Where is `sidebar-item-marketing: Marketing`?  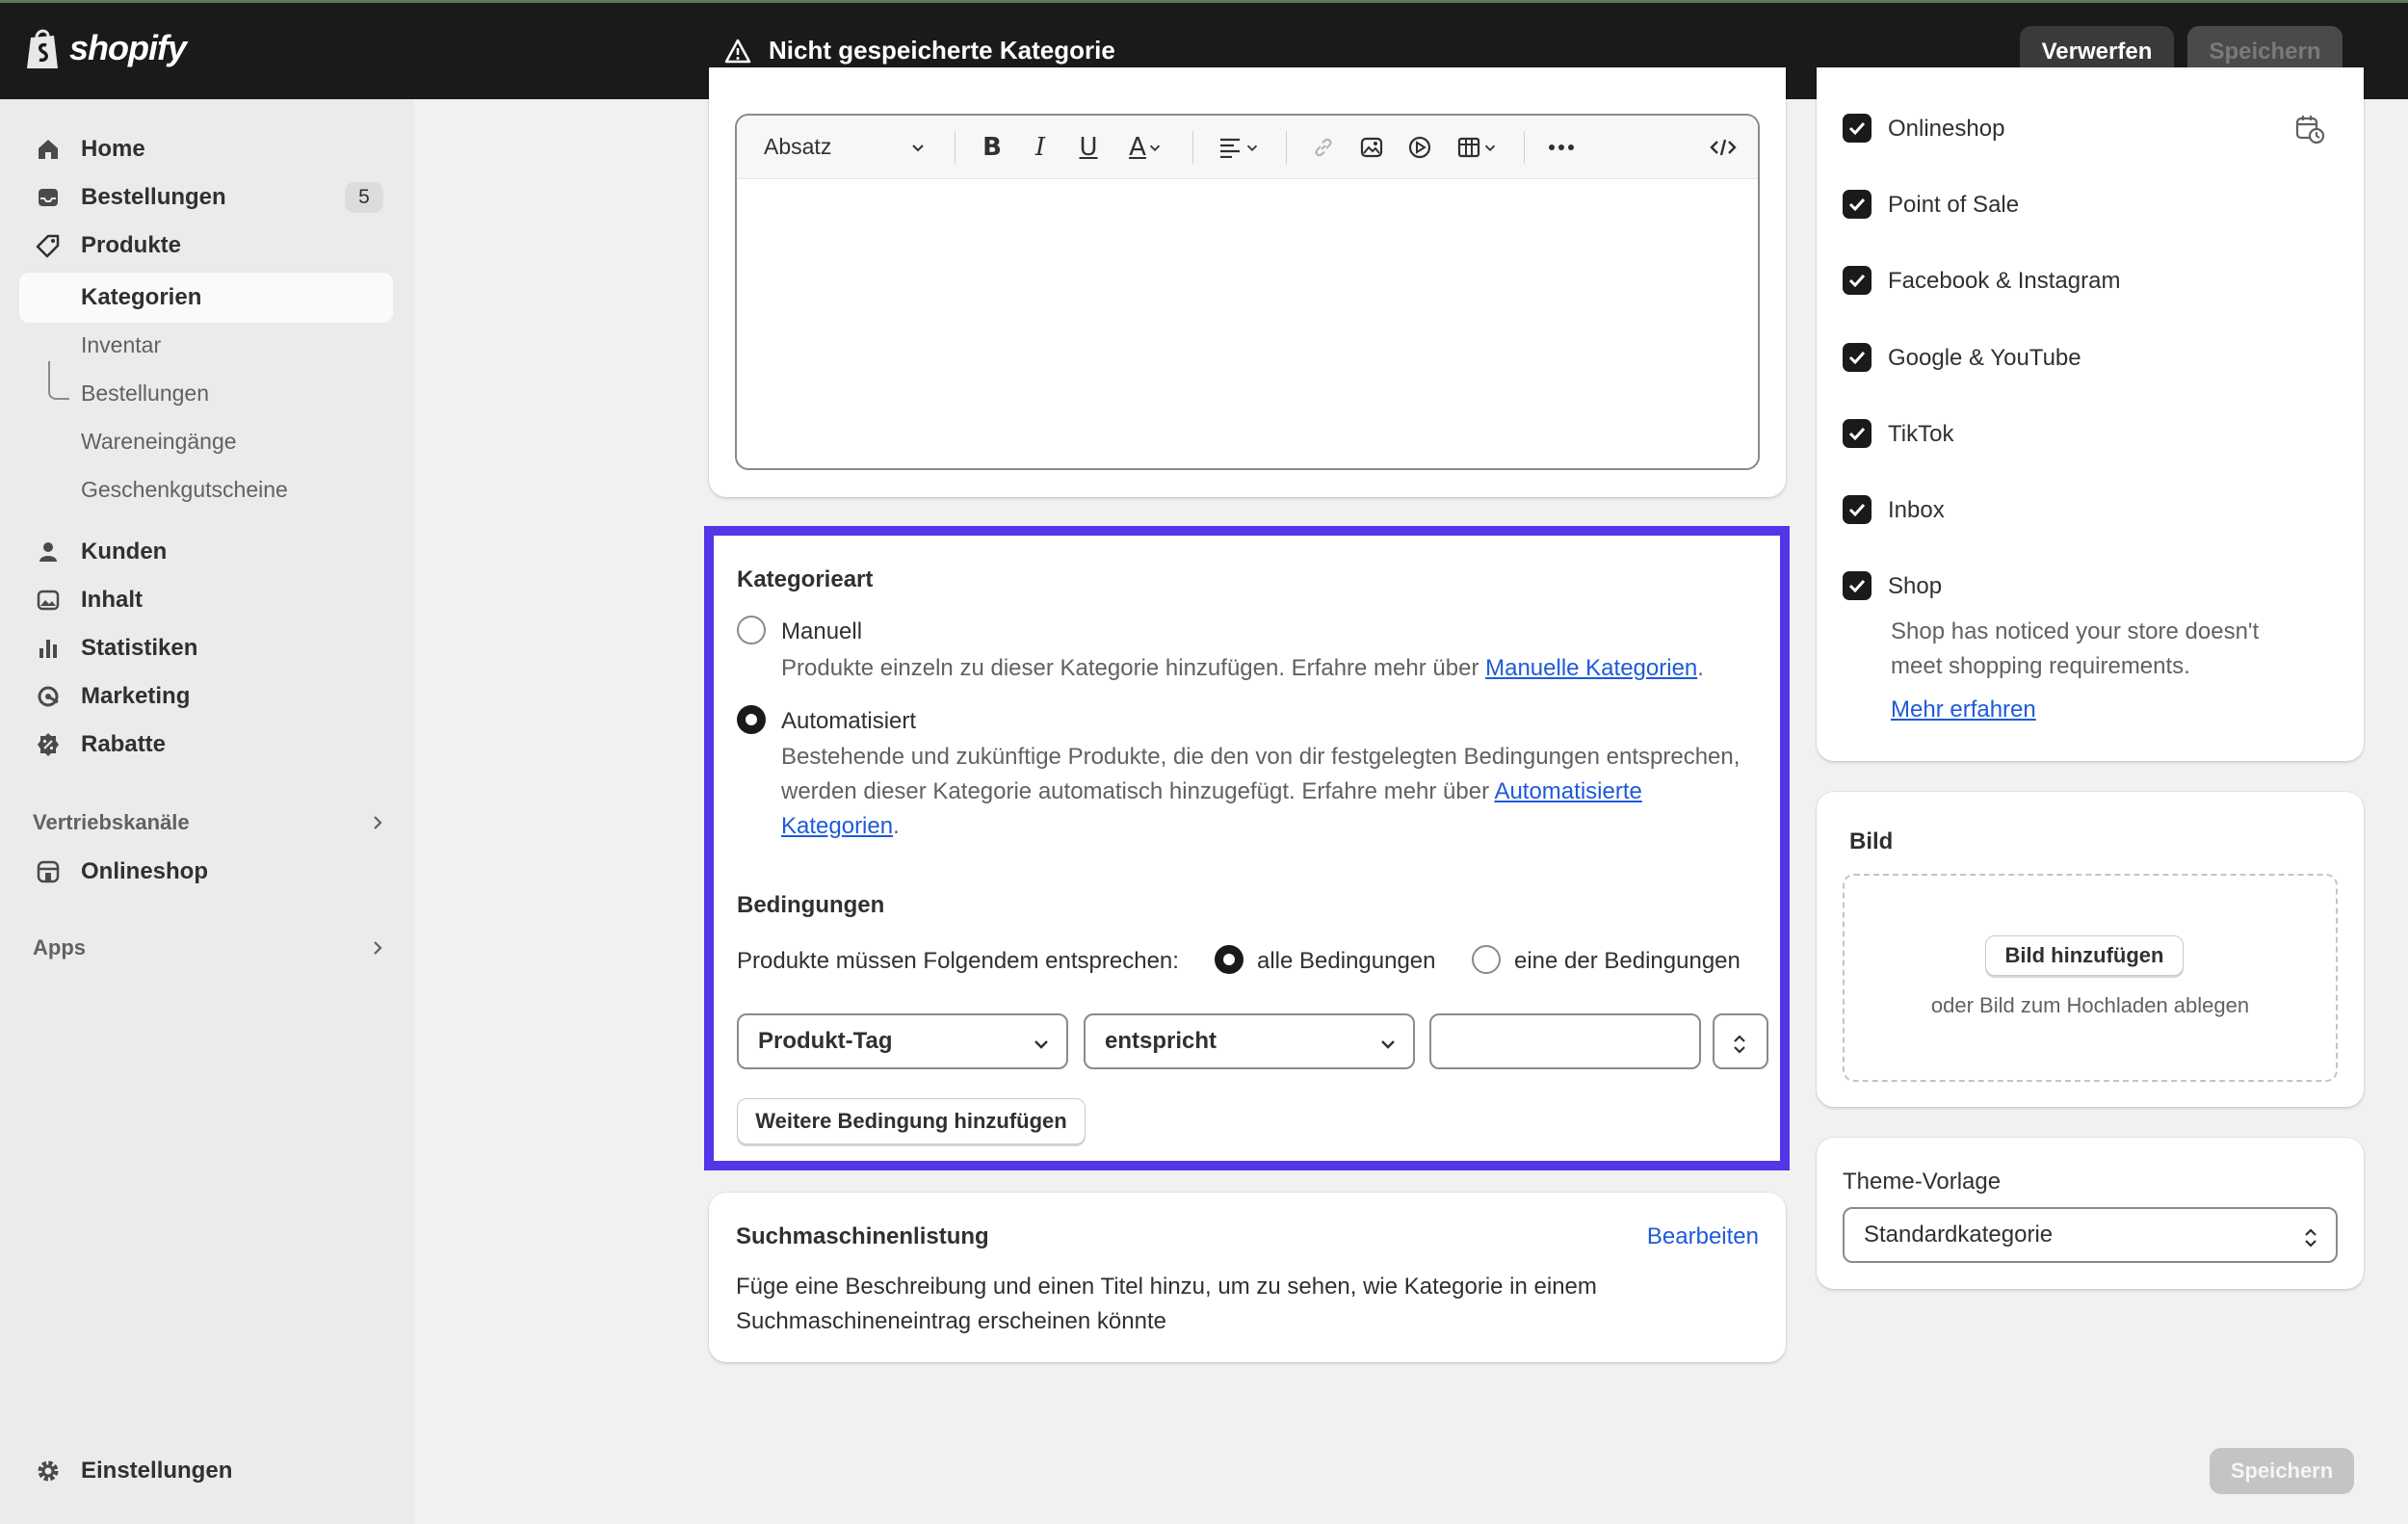
sidebar-item-marketing: Marketing is located at coordinates (206, 697).